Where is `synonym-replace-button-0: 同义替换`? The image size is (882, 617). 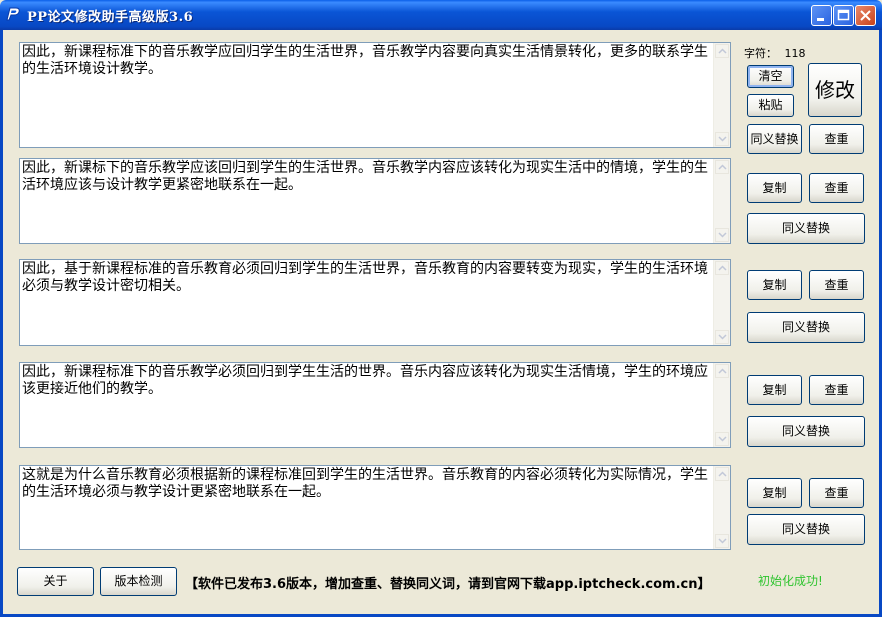
synonym-replace-button-0: 同义替换 is located at coordinates (774, 139).